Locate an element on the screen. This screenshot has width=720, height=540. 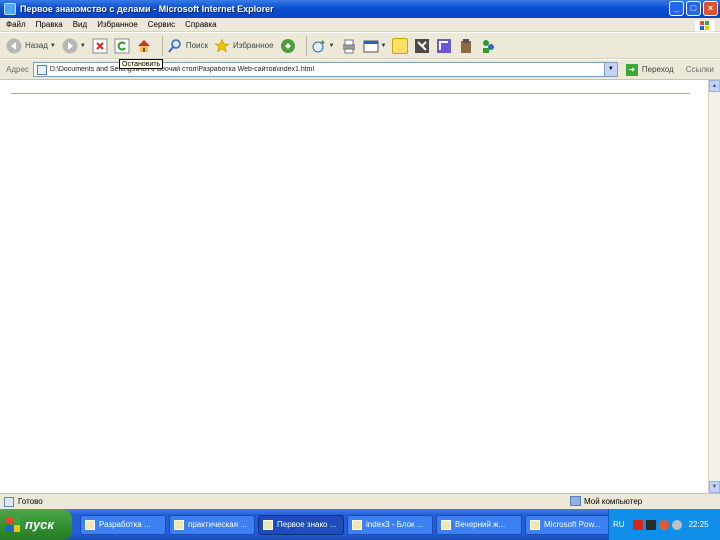
edit-button: ▼ is located at coordinates (375, 46).